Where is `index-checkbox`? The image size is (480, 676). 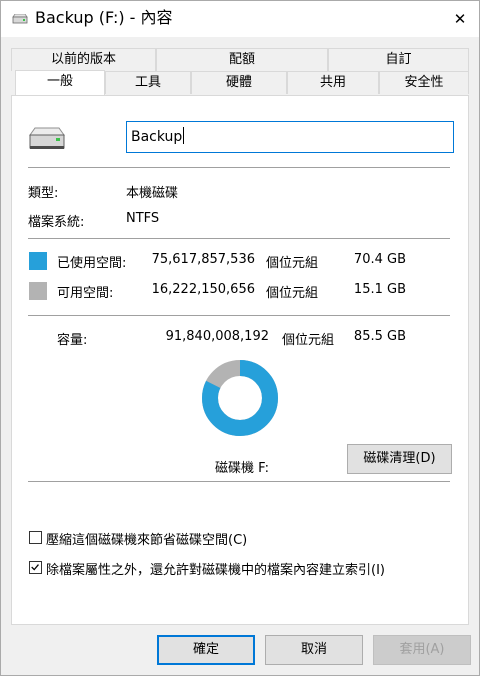 index-checkbox is located at coordinates (35, 567).